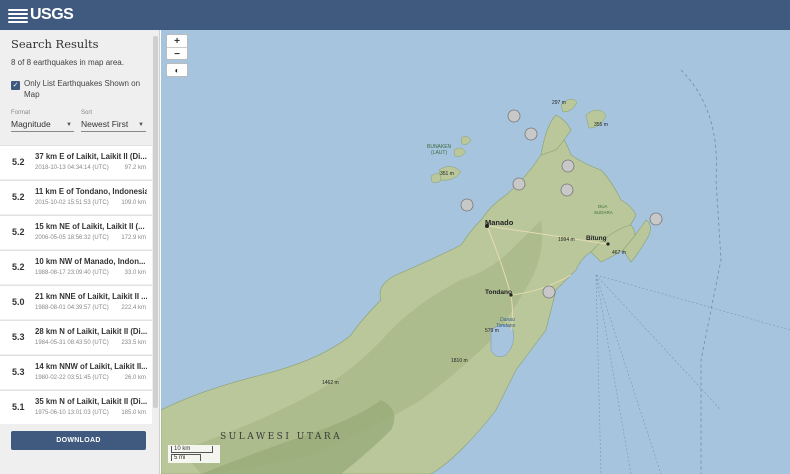  I want to click on time: 2018-10-13 04:34:14 (UTC), so click(72, 168).